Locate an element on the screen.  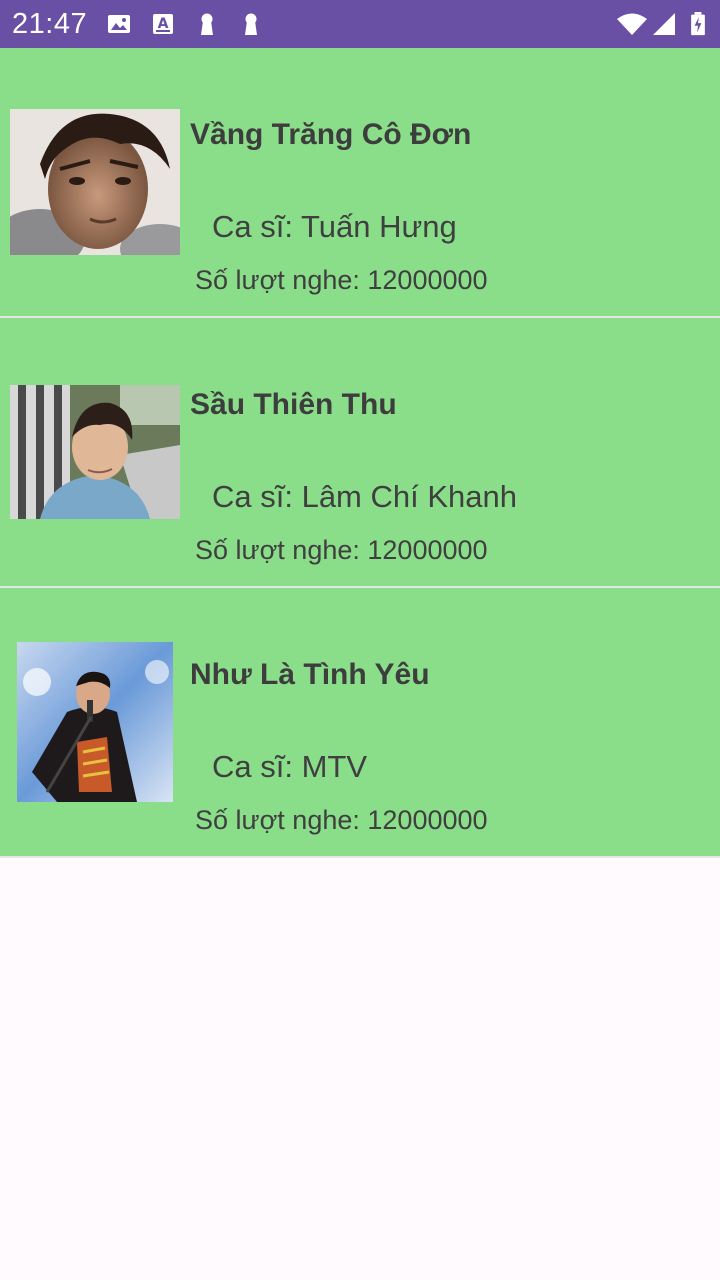
song-singer: Ca sĩ: Tuấn Hưng is located at coordinates (334, 226).